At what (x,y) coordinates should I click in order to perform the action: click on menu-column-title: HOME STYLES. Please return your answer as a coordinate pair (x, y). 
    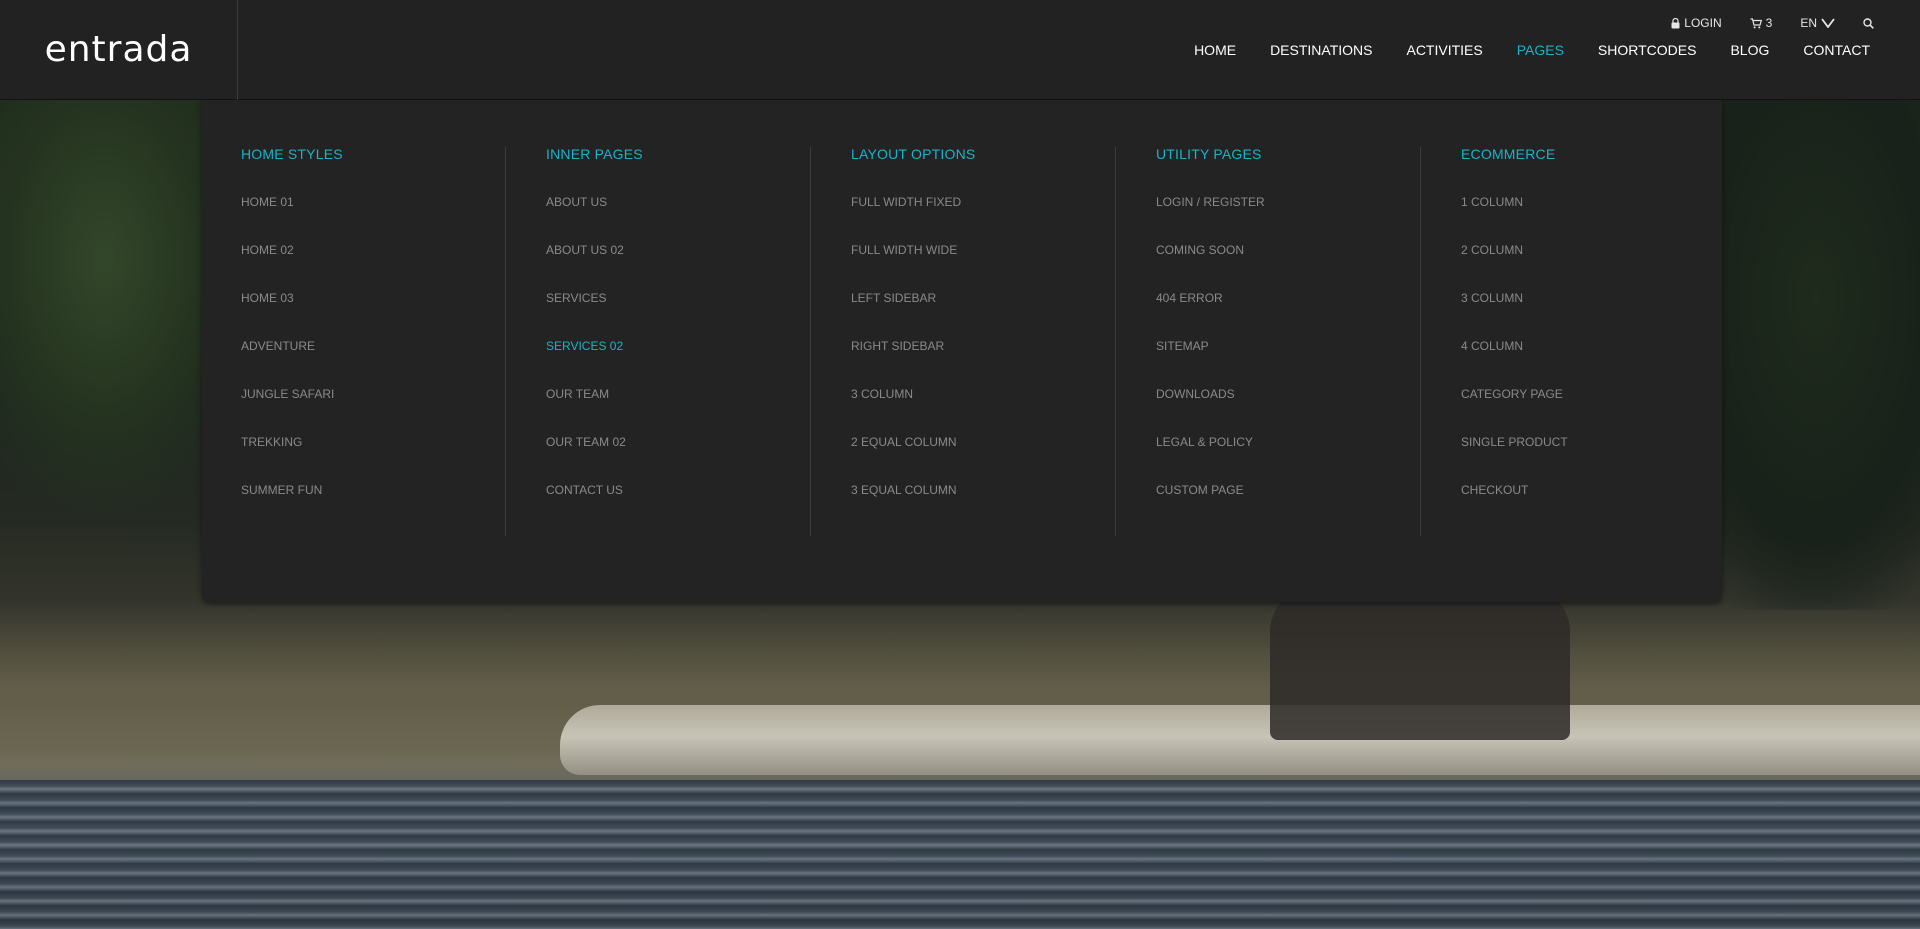
    Looking at the image, I should click on (374, 154).